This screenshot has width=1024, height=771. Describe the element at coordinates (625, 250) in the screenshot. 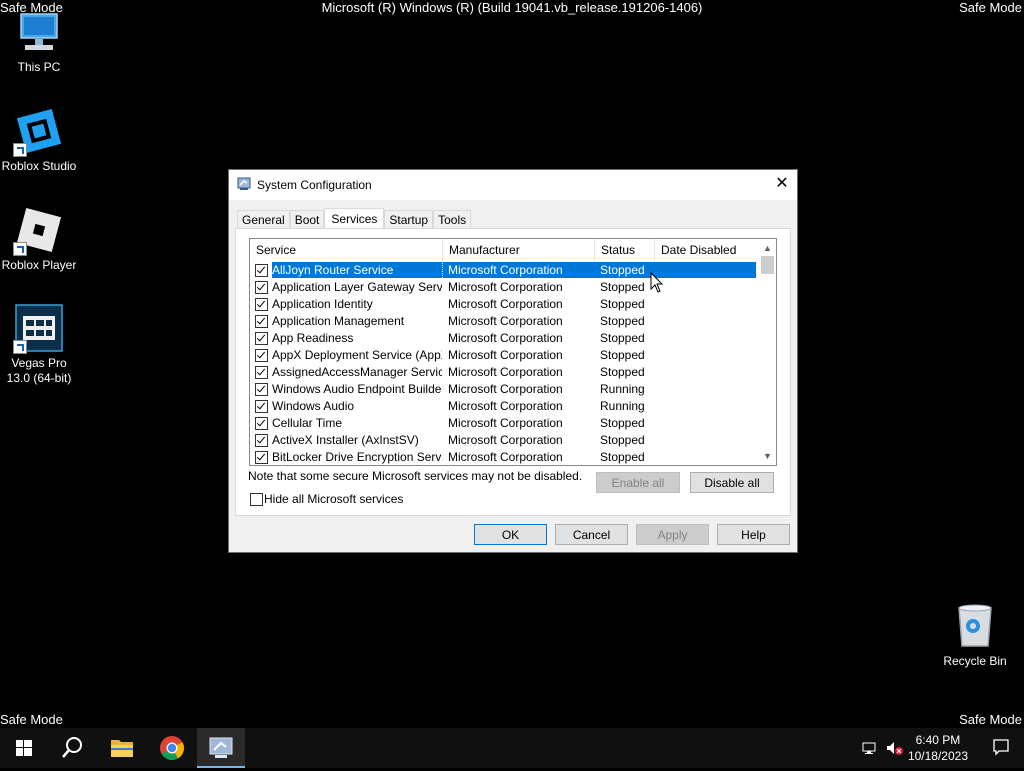

I see `column-header-status: Status` at that location.